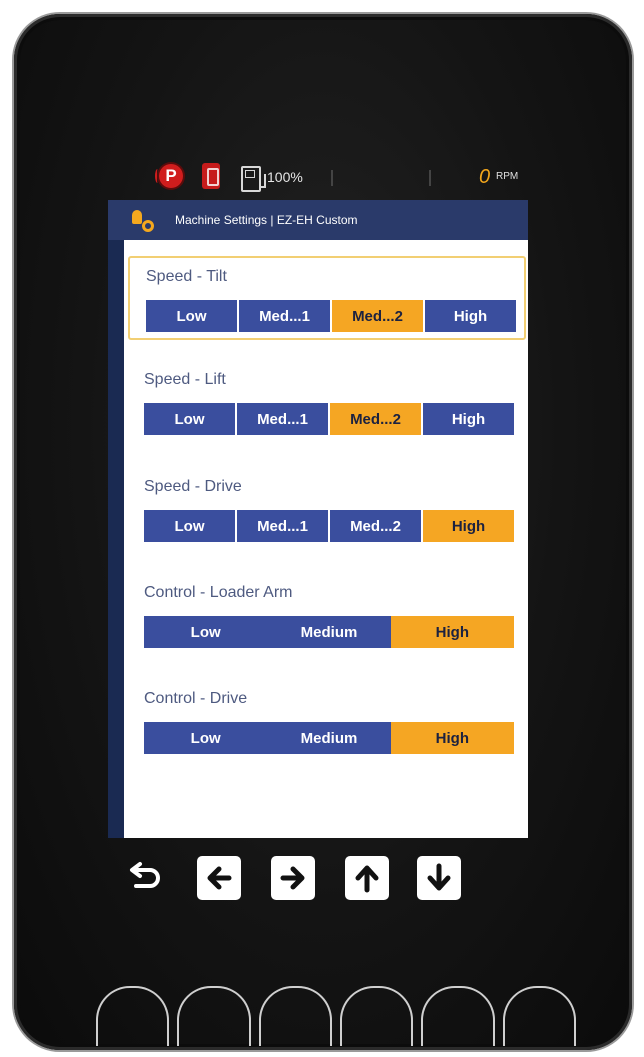 The image size is (644, 1057). I want to click on soft-key-row, so click(336, 1016).